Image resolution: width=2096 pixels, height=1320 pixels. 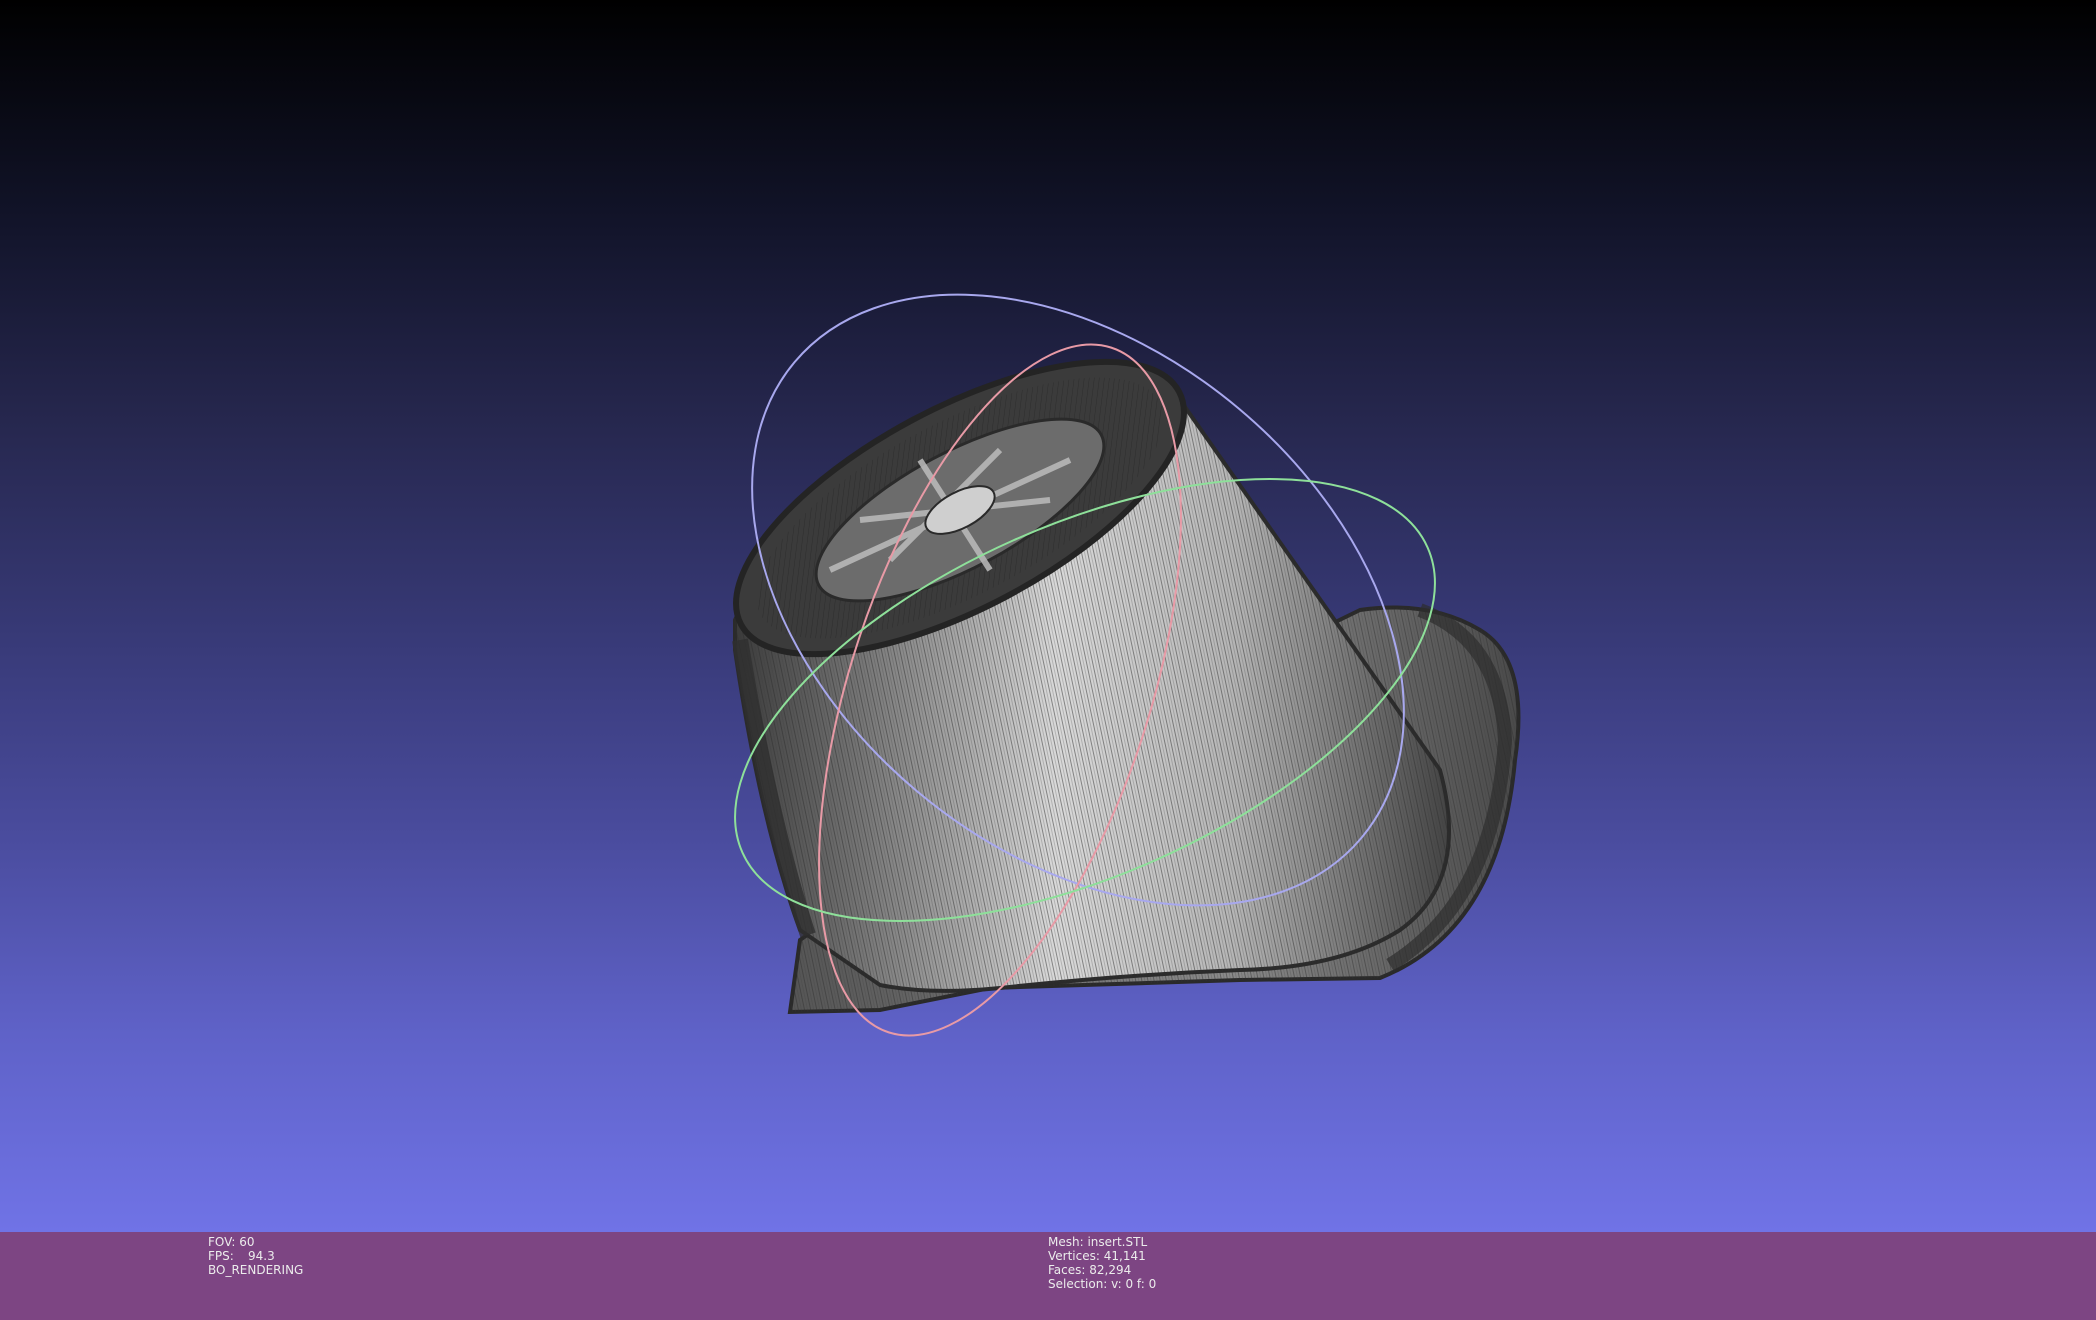 I want to click on render-mode: BO_RENDERING, so click(x=256, y=1270).